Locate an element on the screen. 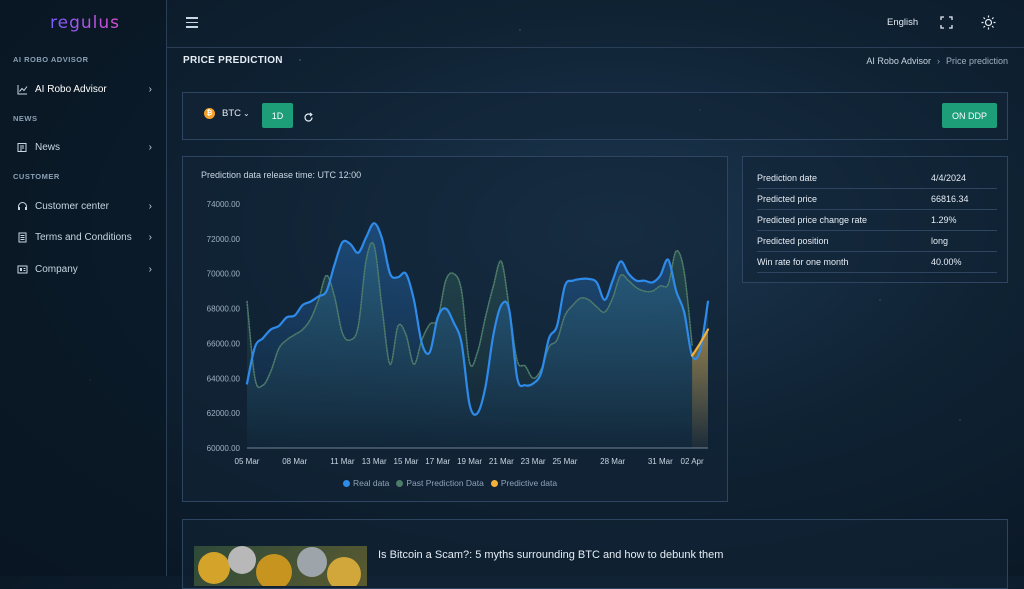 The image size is (1024, 589). x-tick-label: 23 Mar is located at coordinates (533, 461).